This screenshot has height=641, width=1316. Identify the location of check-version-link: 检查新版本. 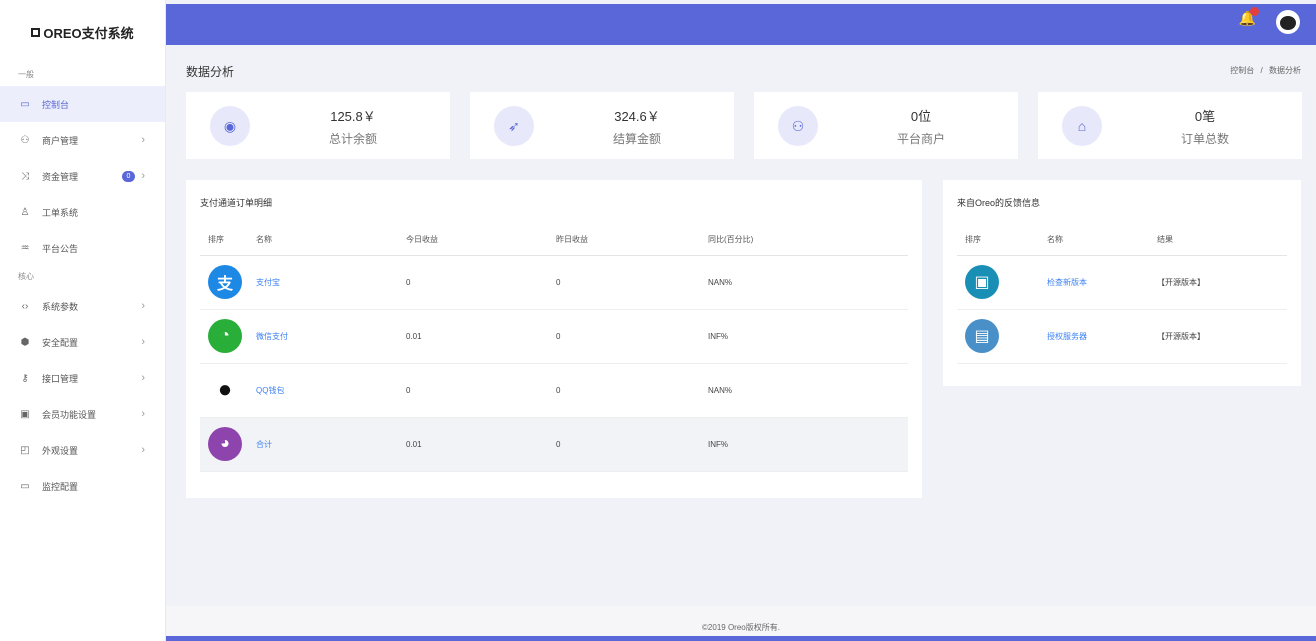
(1067, 282).